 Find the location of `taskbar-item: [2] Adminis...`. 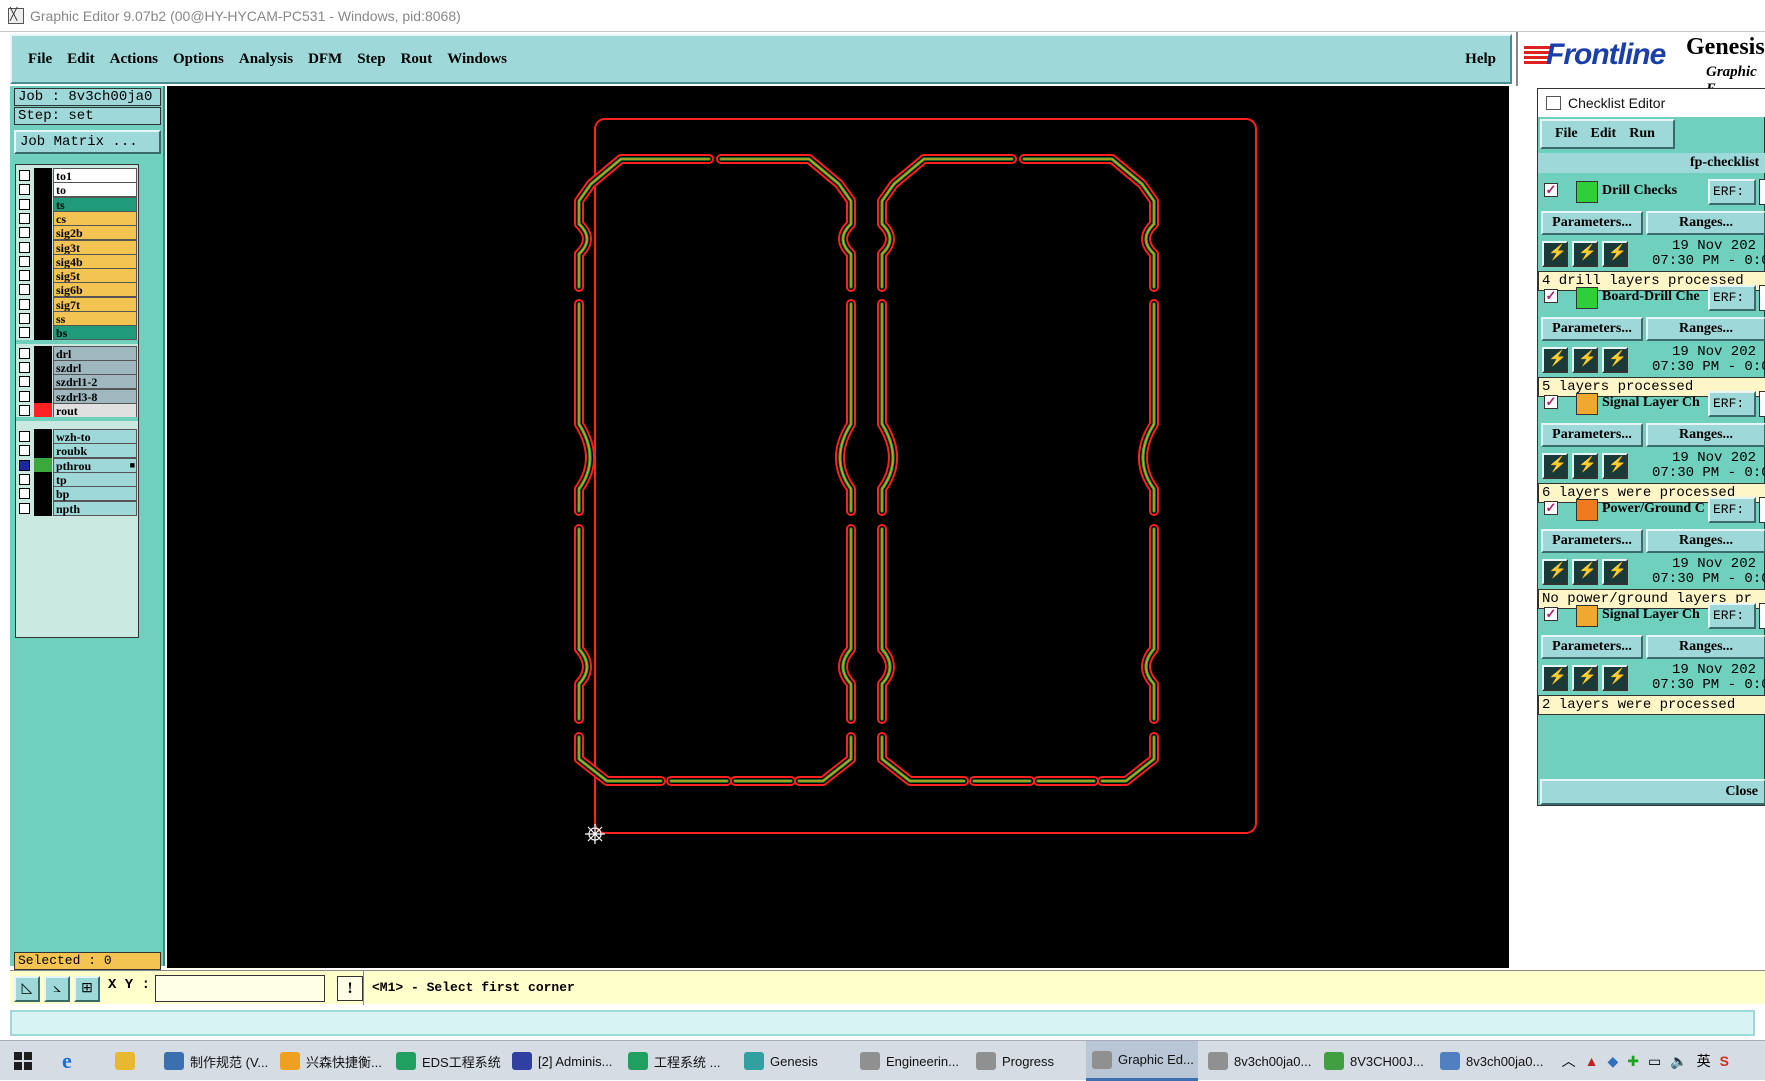

taskbar-item: [2] Adminis... is located at coordinates (562, 1061).